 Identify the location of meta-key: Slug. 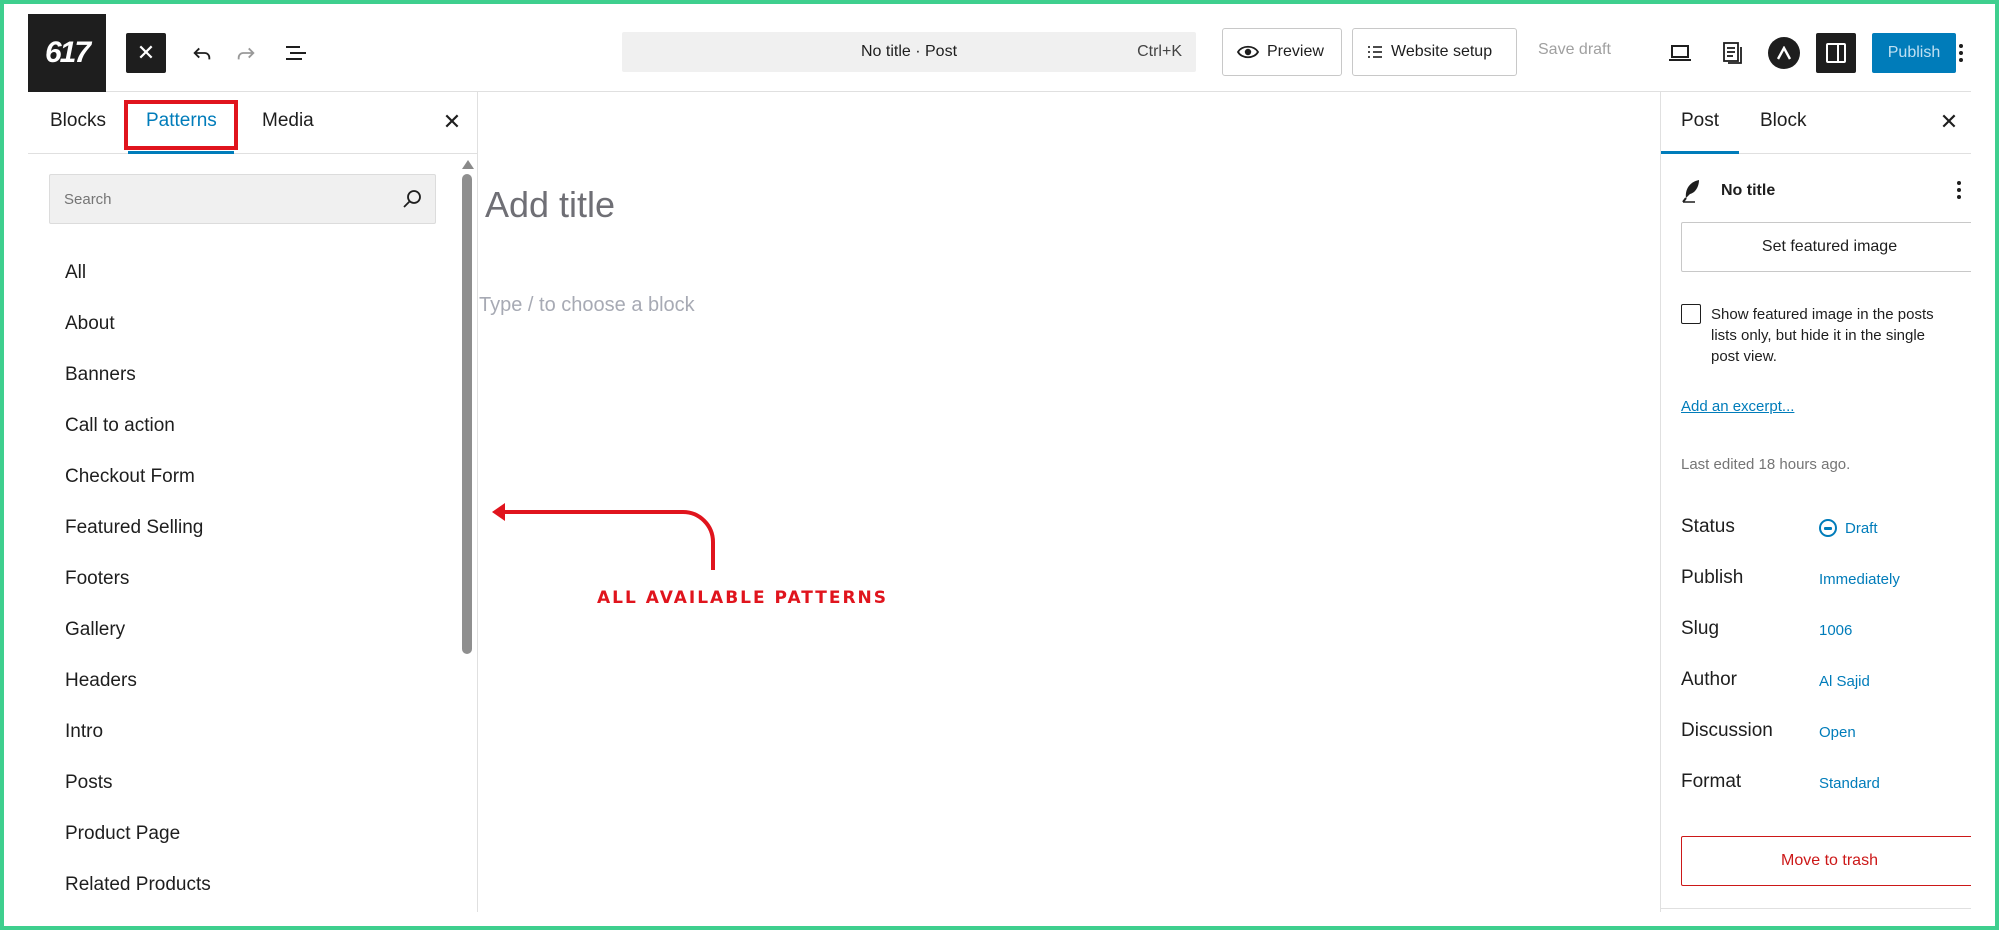
(1700, 628).